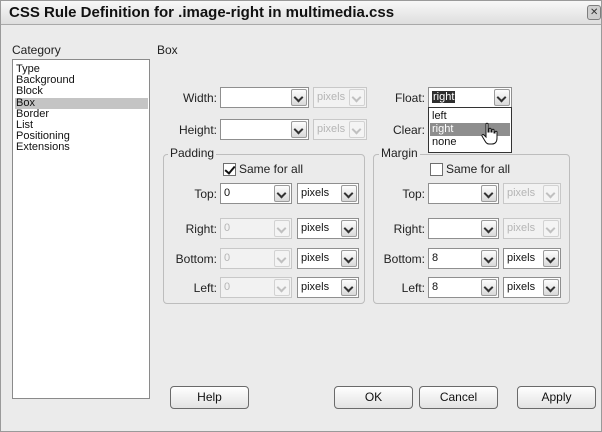  I want to click on padding-top-value: 0, so click(227, 193).